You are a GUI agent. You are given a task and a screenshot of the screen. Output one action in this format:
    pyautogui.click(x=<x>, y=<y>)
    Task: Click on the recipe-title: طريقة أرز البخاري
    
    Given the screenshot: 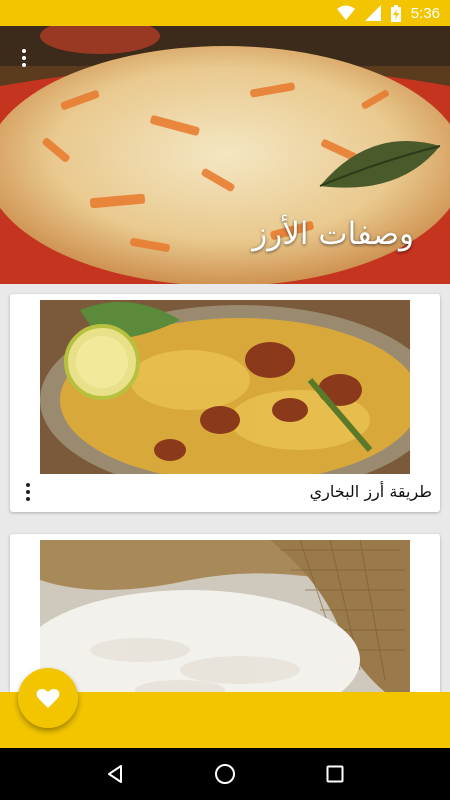 What is the action you would take?
    pyautogui.click(x=371, y=491)
    